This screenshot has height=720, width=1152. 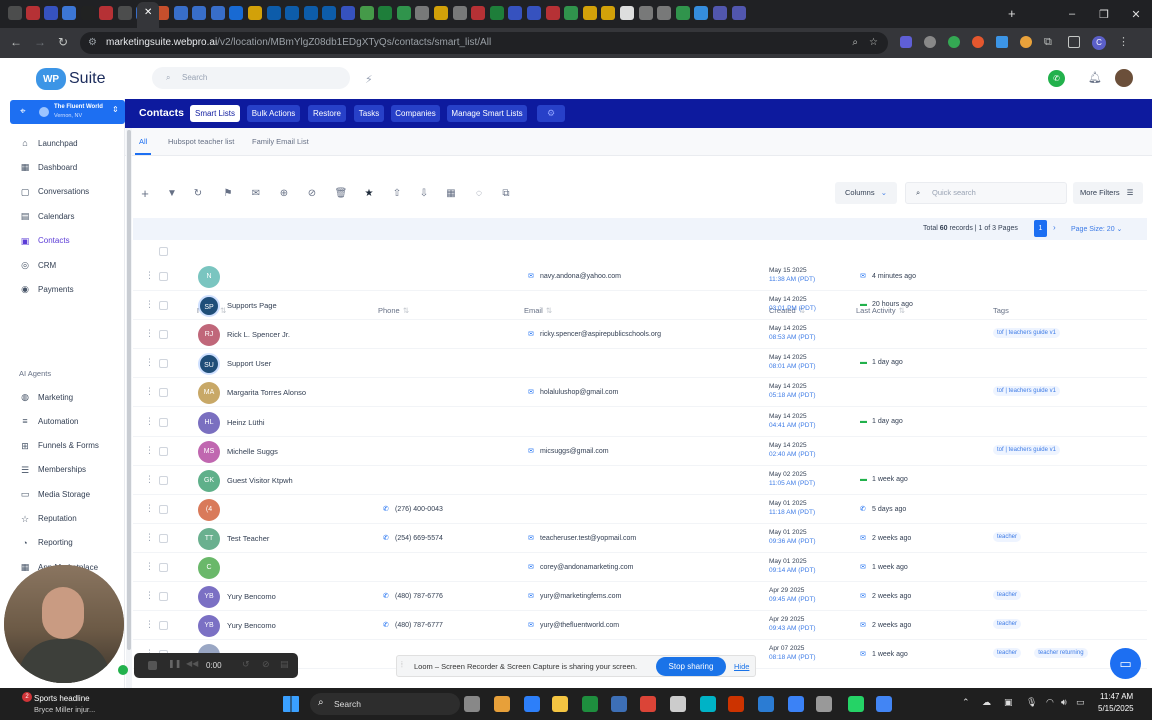 What do you see at coordinates (573, 625) in the screenshot?
I see `email-address: ✉ yury@thefluentworld.com` at bounding box center [573, 625].